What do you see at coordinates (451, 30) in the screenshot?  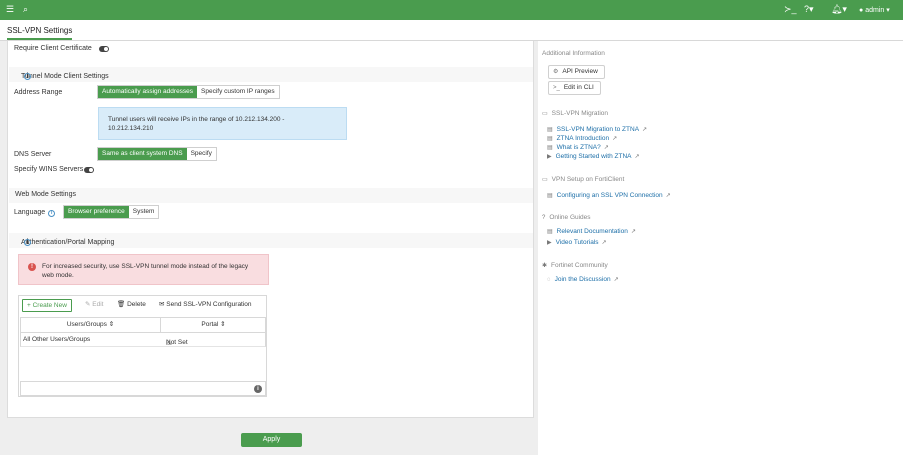 I see `page-header: SSL-VPN Settings` at bounding box center [451, 30].